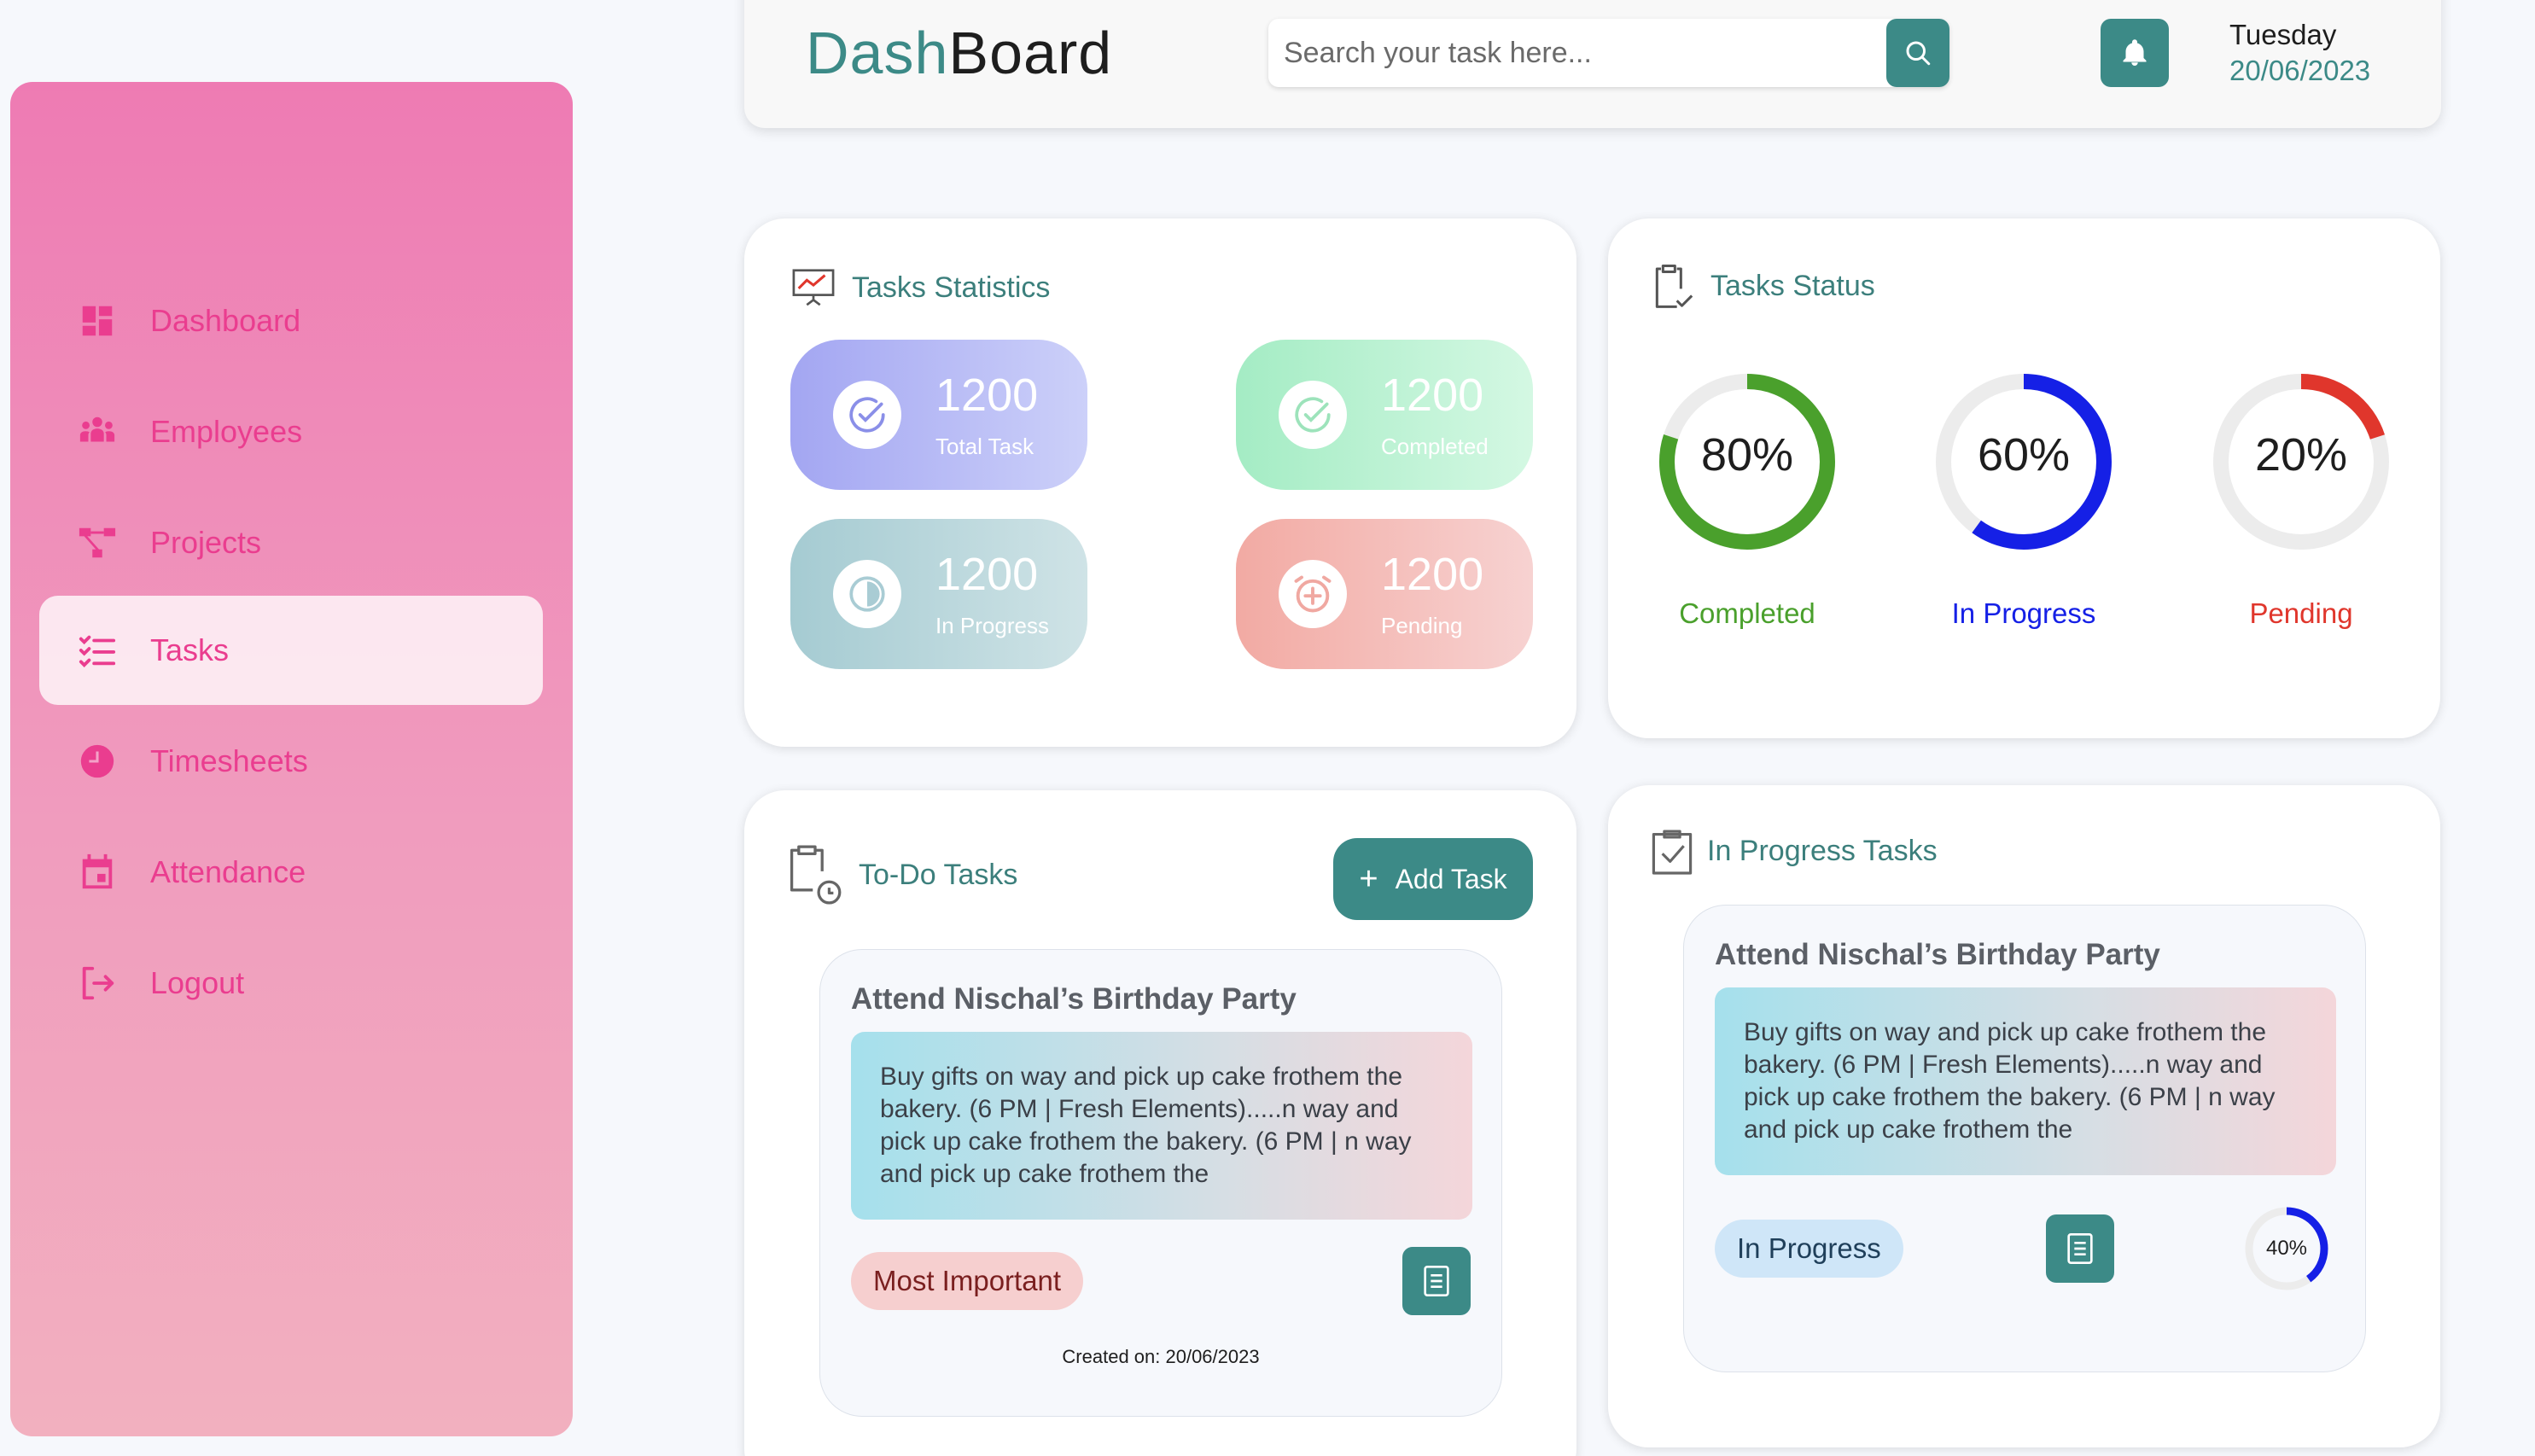  Describe the element at coordinates (1451, 878) in the screenshot. I see `add-task-label: Add Task` at that location.